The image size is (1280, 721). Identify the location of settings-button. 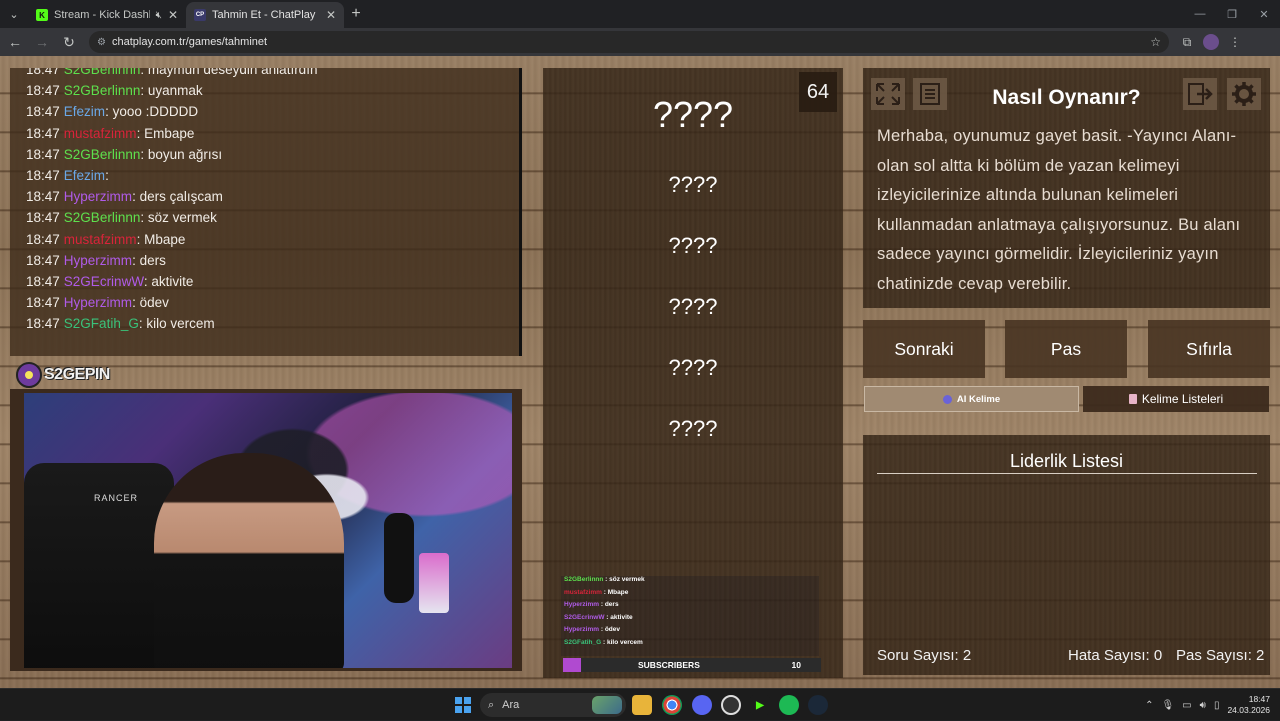
(1244, 94).